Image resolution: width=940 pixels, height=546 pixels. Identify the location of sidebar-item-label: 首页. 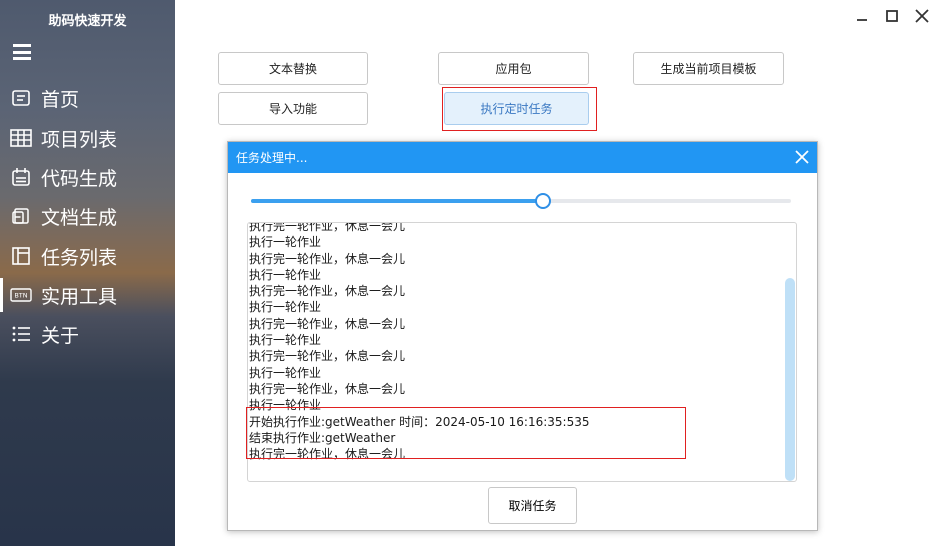
(60, 99).